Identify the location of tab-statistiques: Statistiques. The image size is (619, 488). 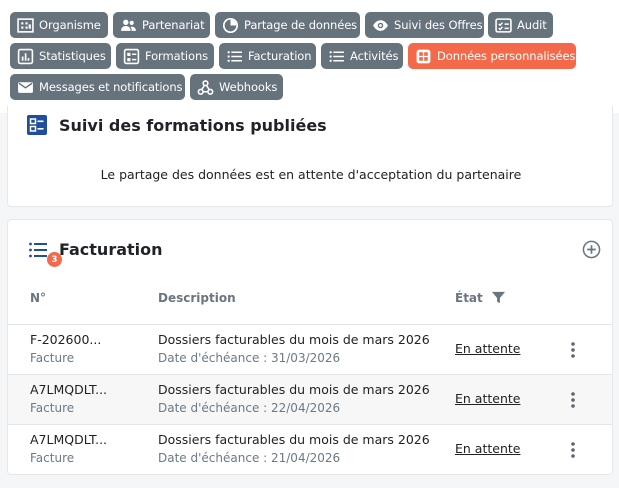
(60, 56).